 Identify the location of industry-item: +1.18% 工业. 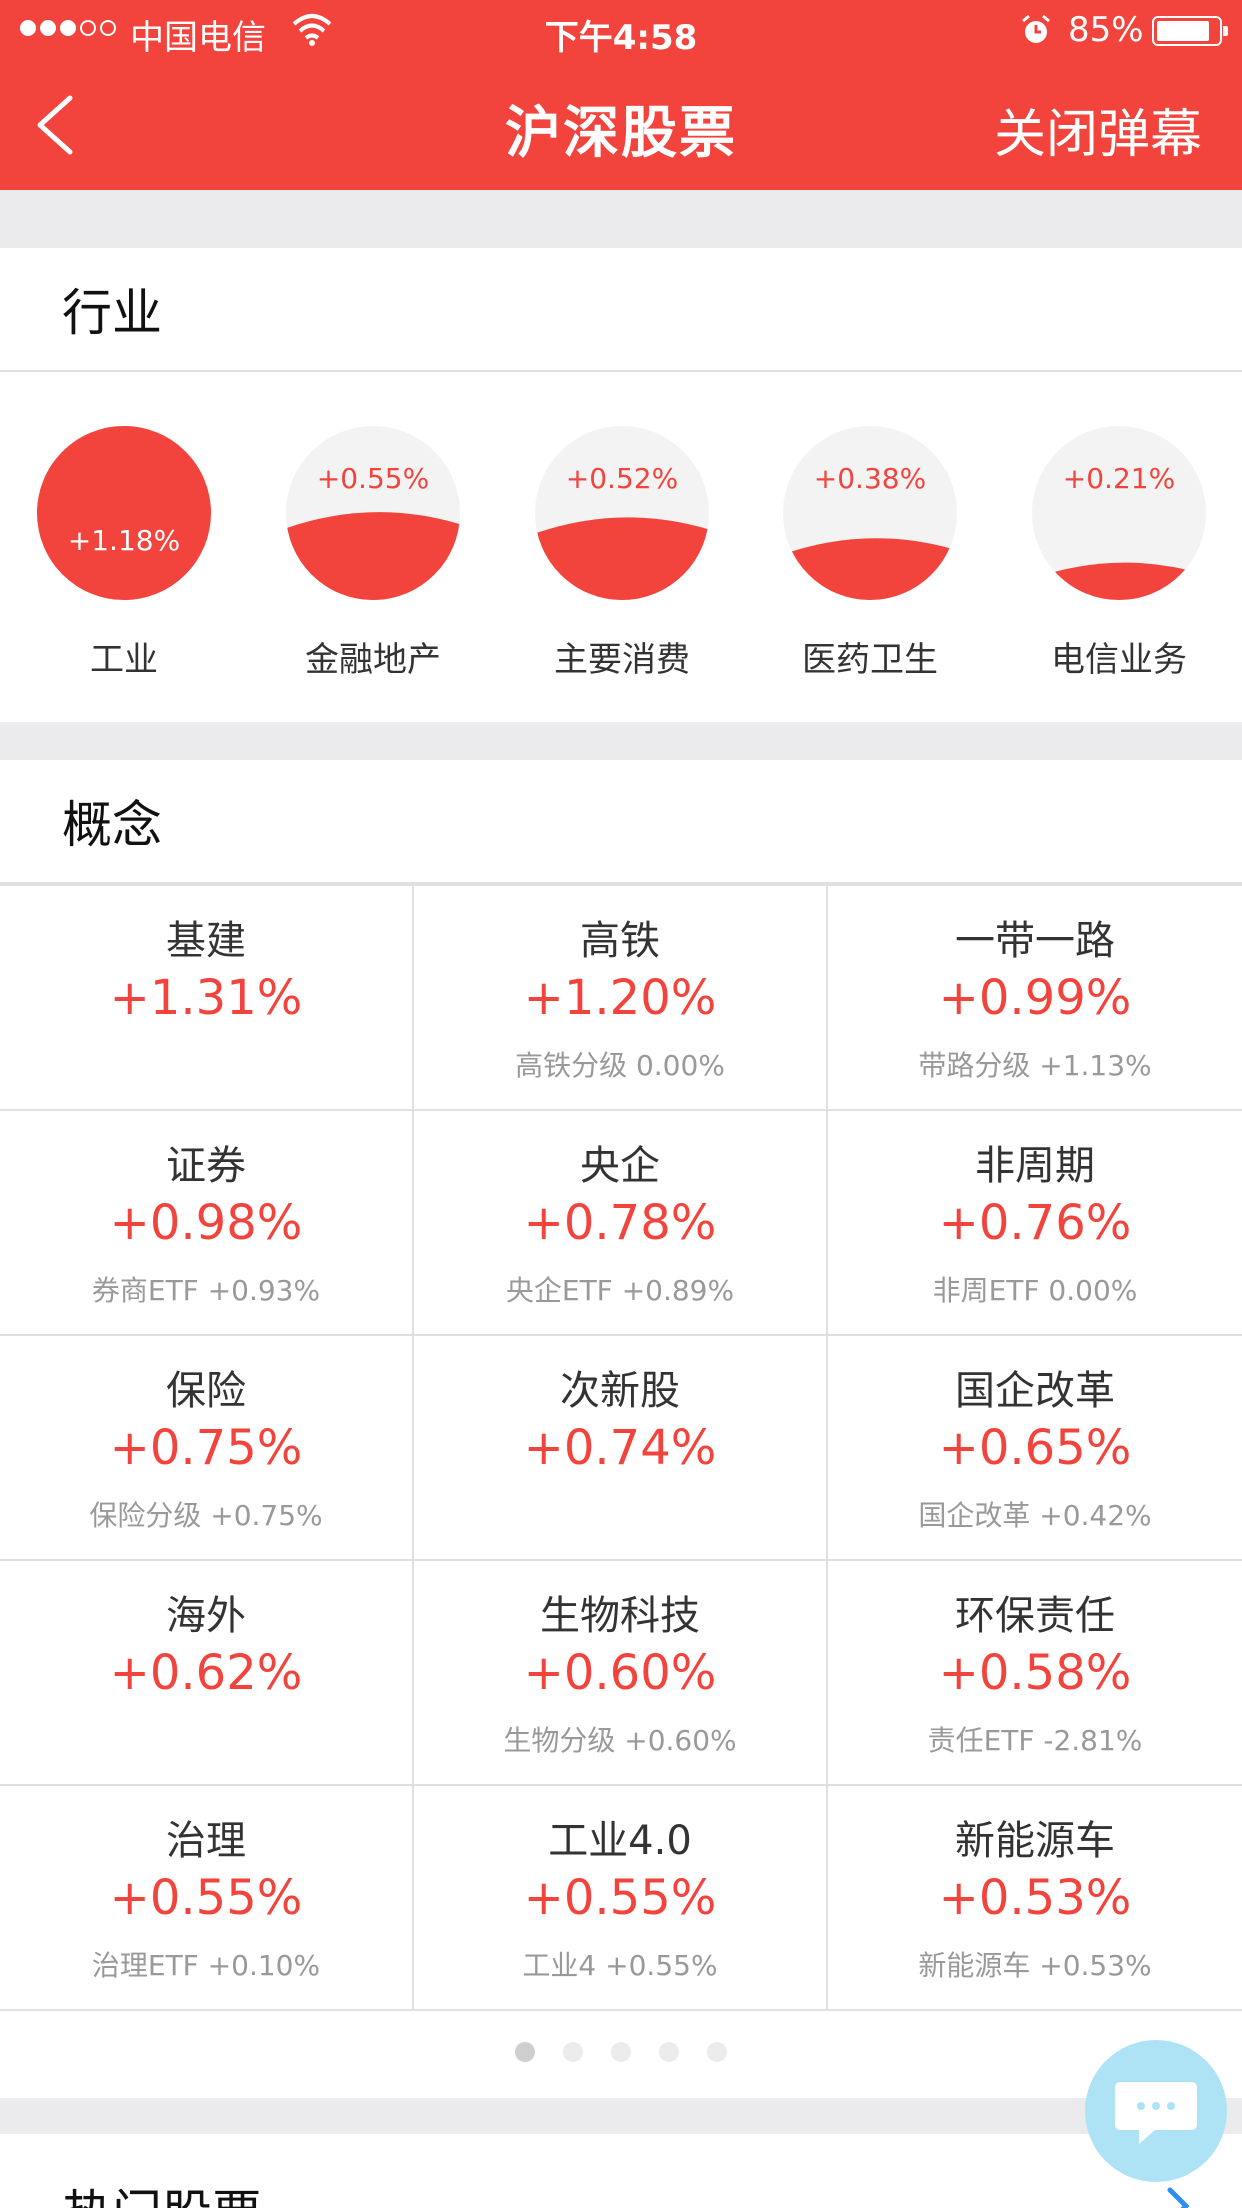
(124, 553).